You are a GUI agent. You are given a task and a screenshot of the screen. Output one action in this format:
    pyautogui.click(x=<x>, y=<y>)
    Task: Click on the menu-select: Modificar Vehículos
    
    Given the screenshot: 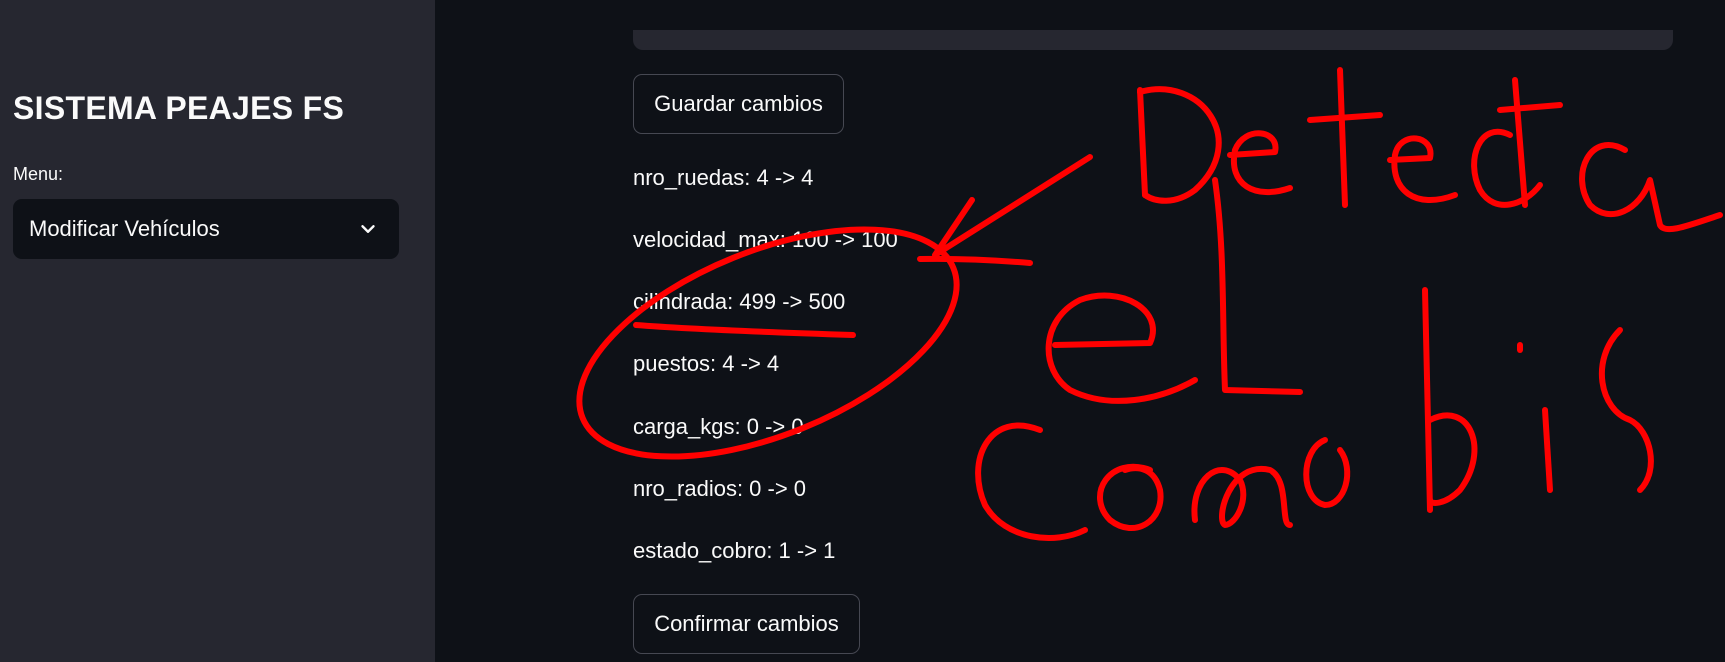 What is the action you would take?
    pyautogui.click(x=206, y=229)
    